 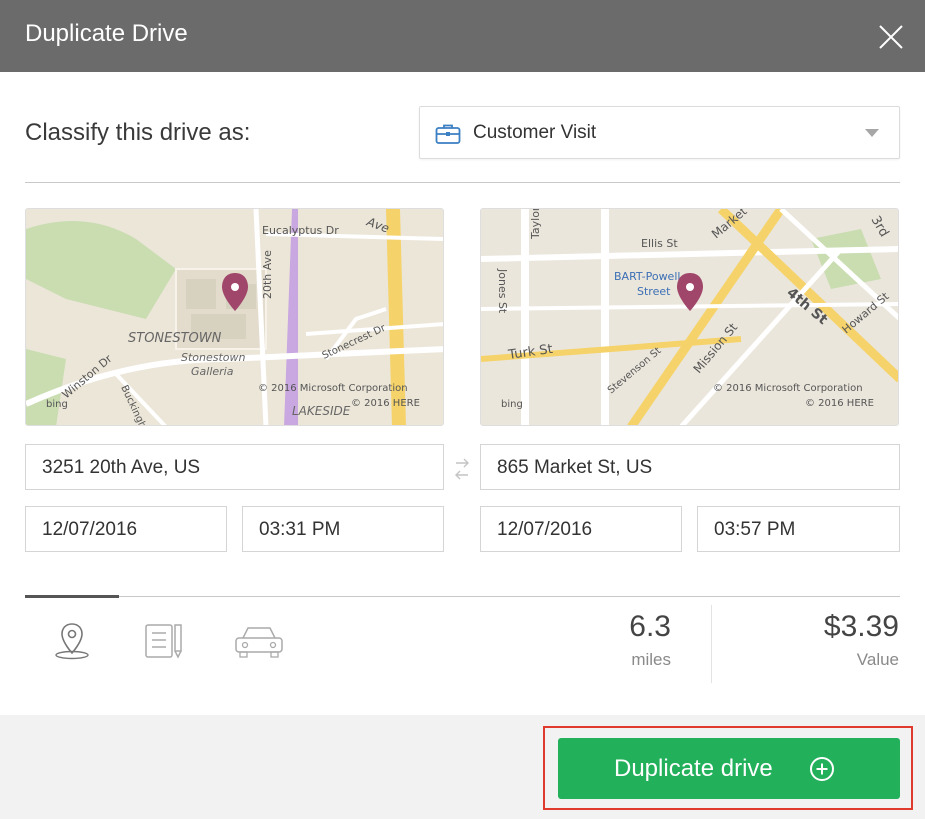 What do you see at coordinates (462, 182) in the screenshot?
I see `divider` at bounding box center [462, 182].